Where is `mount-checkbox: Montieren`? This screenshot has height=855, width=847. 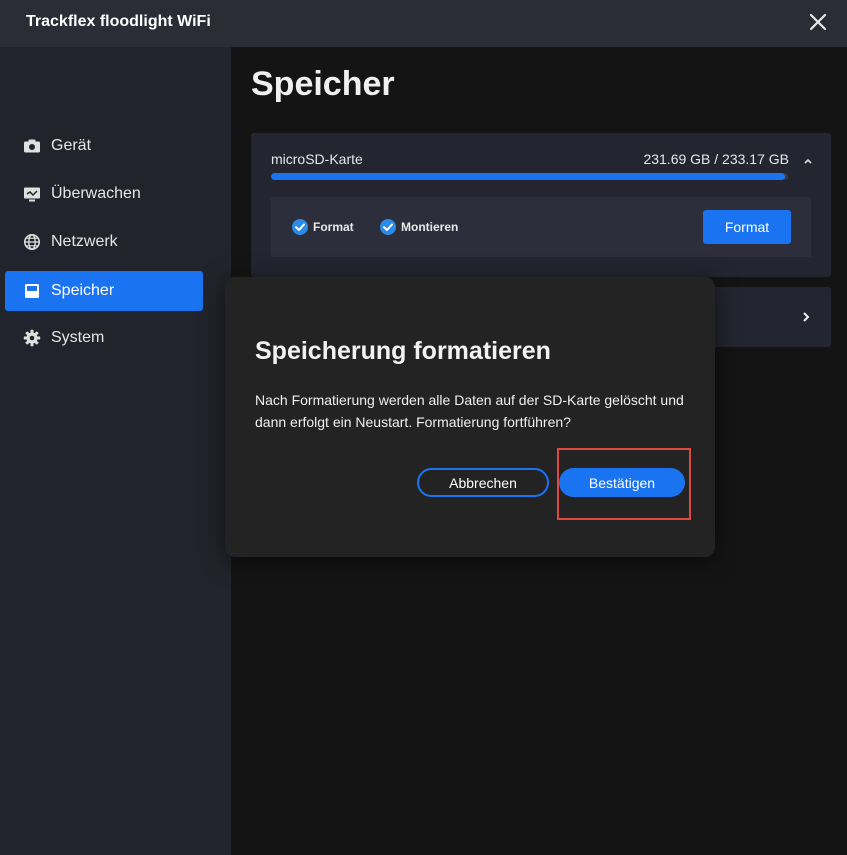
mount-checkbox: Montieren is located at coordinates (418, 227).